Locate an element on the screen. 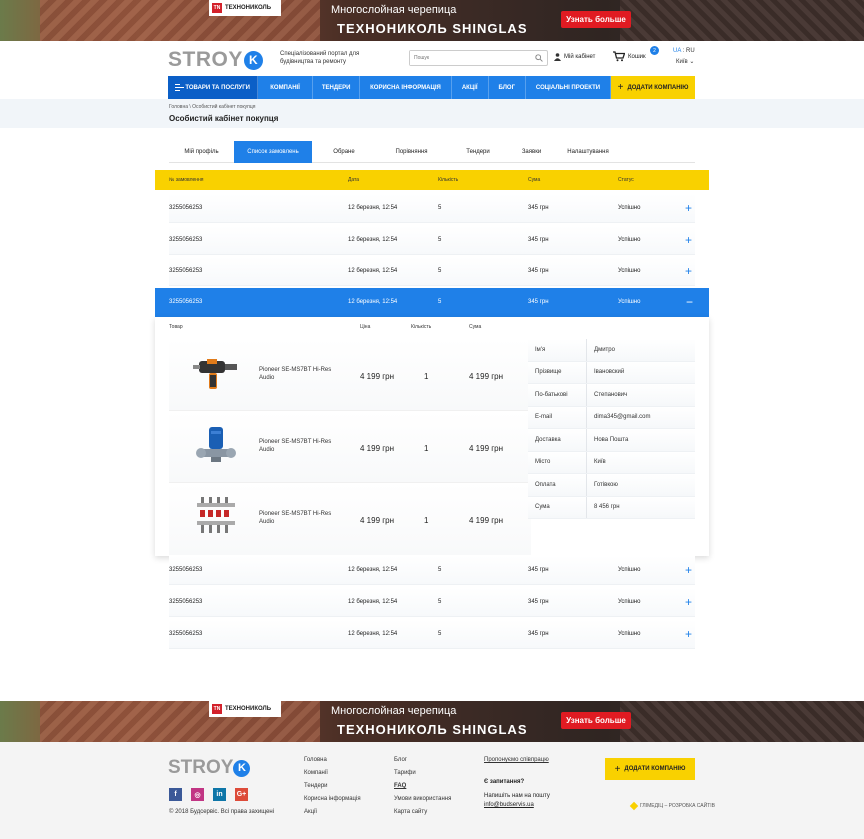 The width and height of the screenshot is (864, 839). cooperation-link: Пропонуємо співпрацю is located at coordinates (516, 760).